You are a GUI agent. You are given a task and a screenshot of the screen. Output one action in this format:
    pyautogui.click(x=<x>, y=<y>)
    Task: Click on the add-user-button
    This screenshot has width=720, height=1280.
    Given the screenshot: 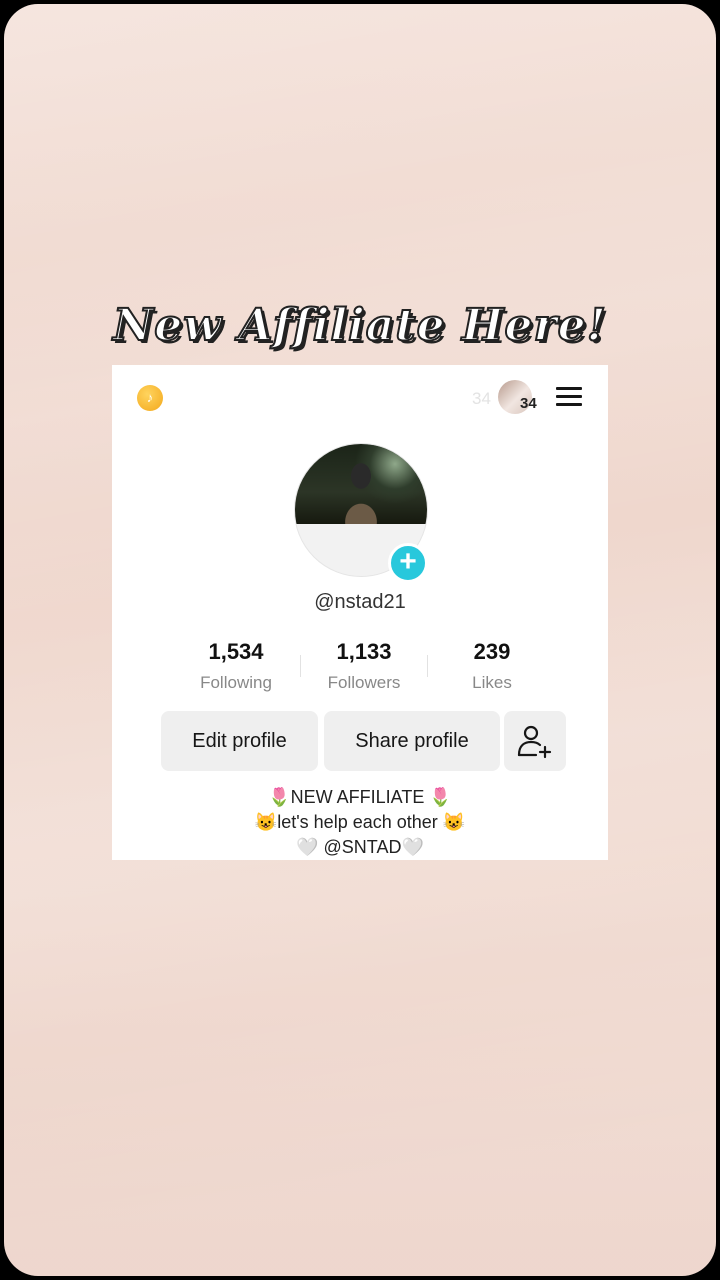 What is the action you would take?
    pyautogui.click(x=535, y=741)
    